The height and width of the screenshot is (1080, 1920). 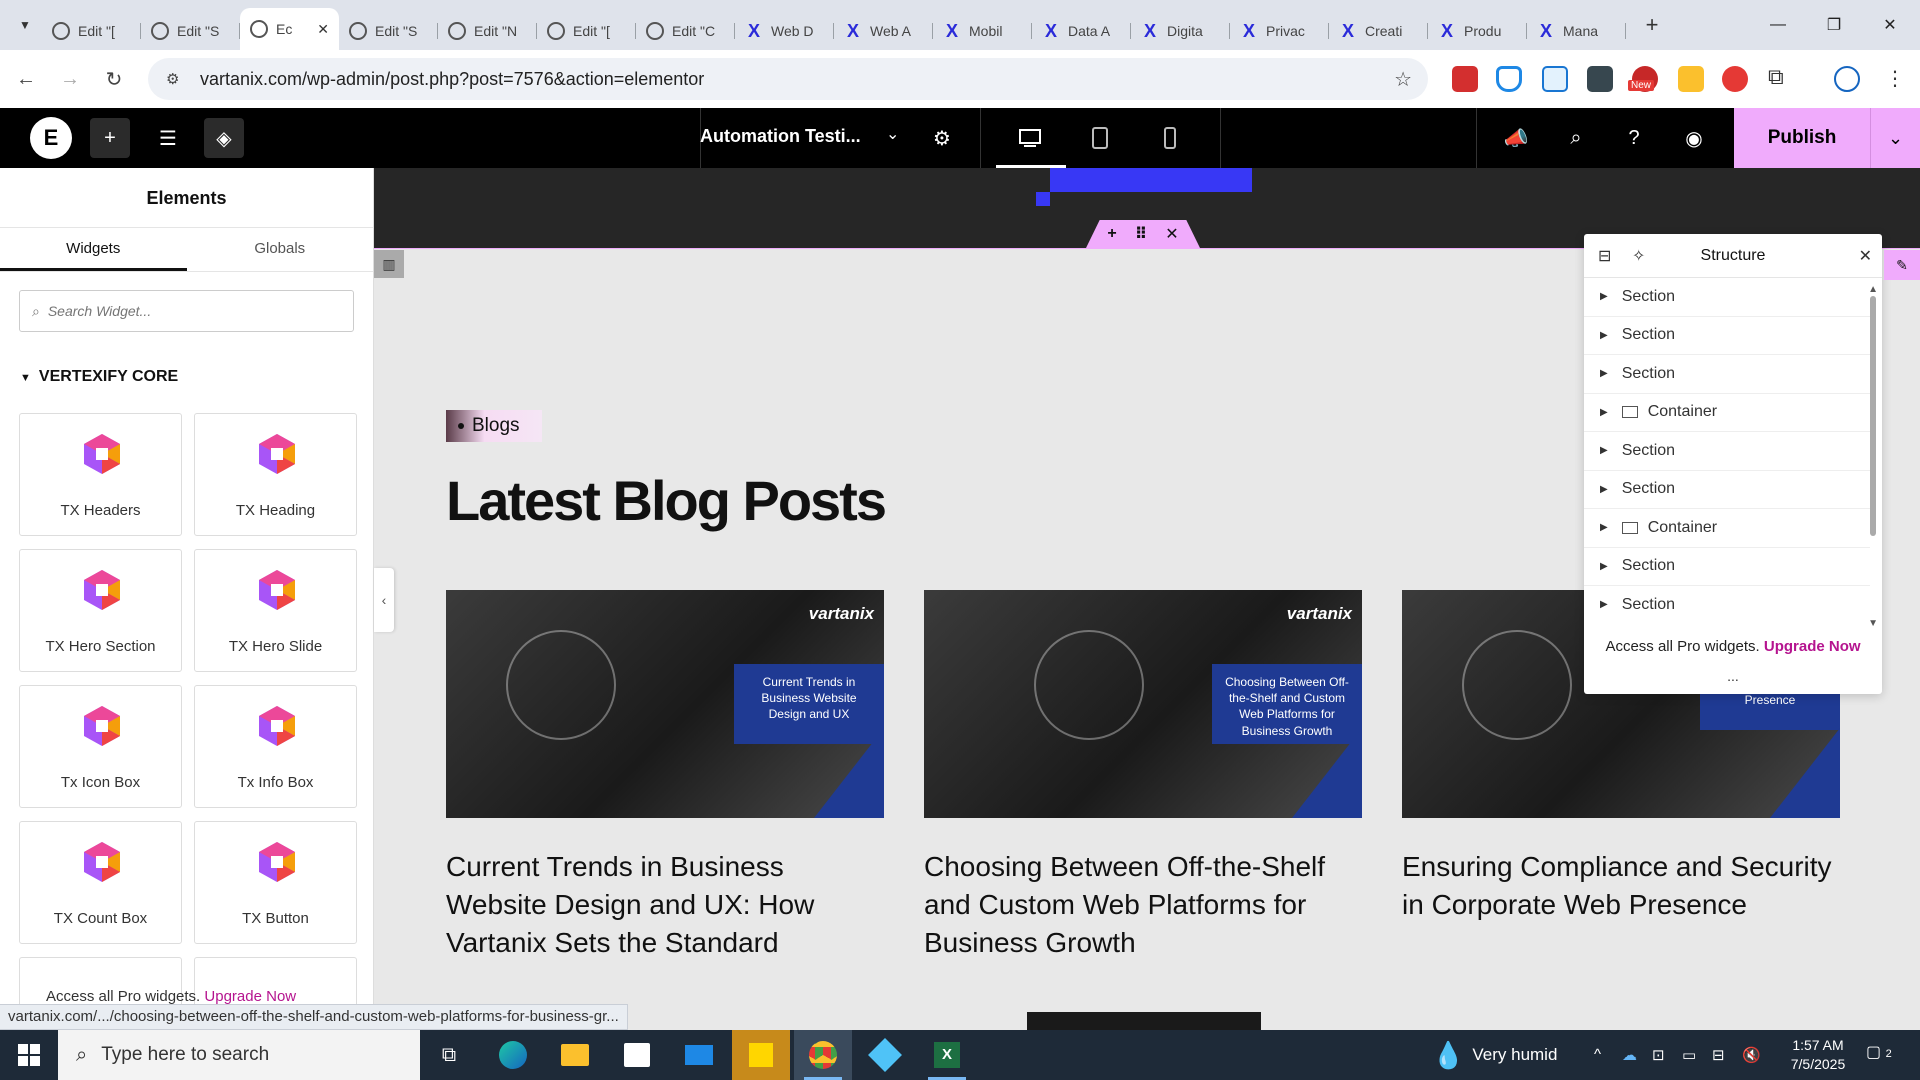 I want to click on clock: 1:57 AM 7/5/2025, so click(x=1818, y=1055).